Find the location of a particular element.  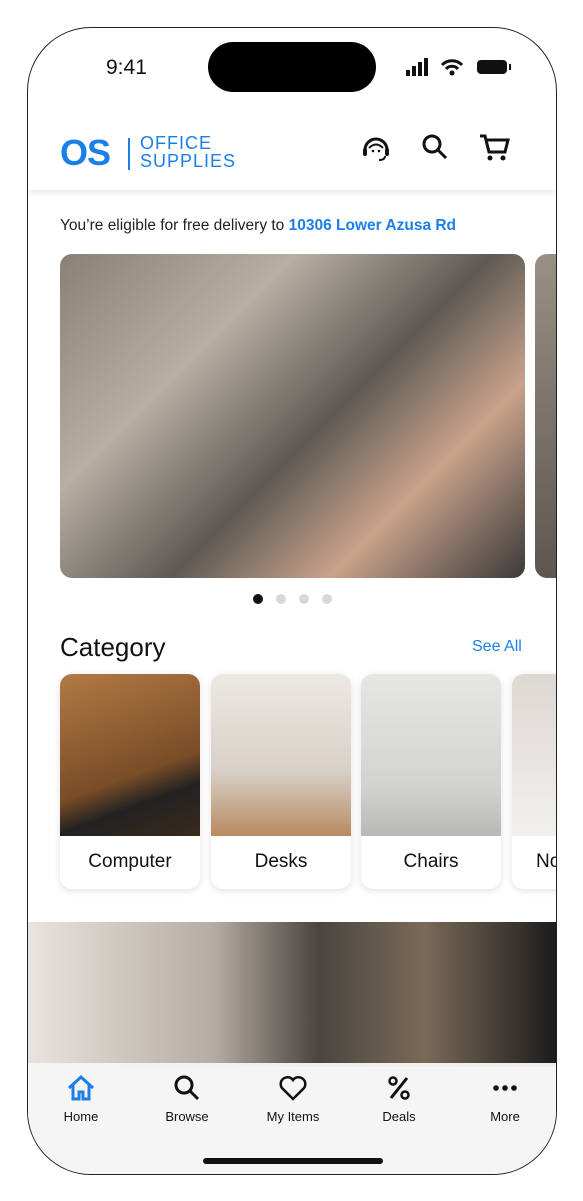

delivery-address-link: 10306 Lower Azusa Rd is located at coordinates (372, 225).